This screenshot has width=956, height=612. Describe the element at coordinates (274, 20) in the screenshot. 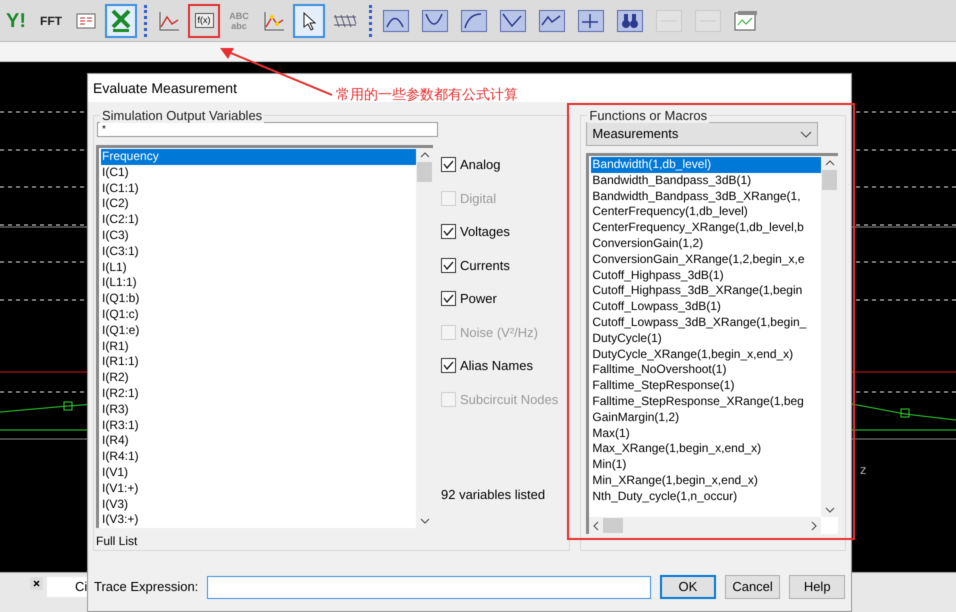

I see `chart-points-icon` at that location.